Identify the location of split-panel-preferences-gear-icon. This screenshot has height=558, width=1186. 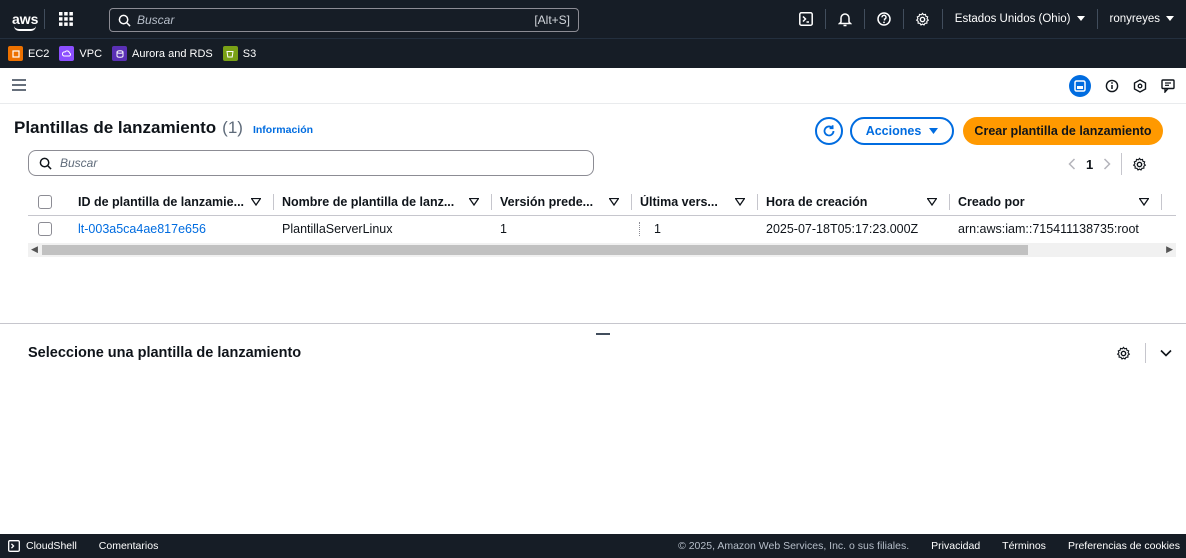
(1123, 353).